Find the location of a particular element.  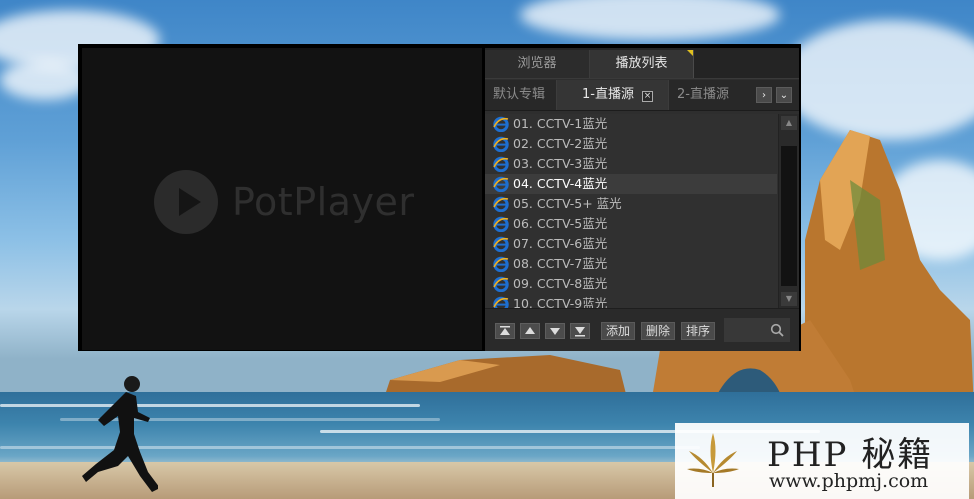

playlist-item-label: 10. CCTV-9蓝光 is located at coordinates (560, 302).